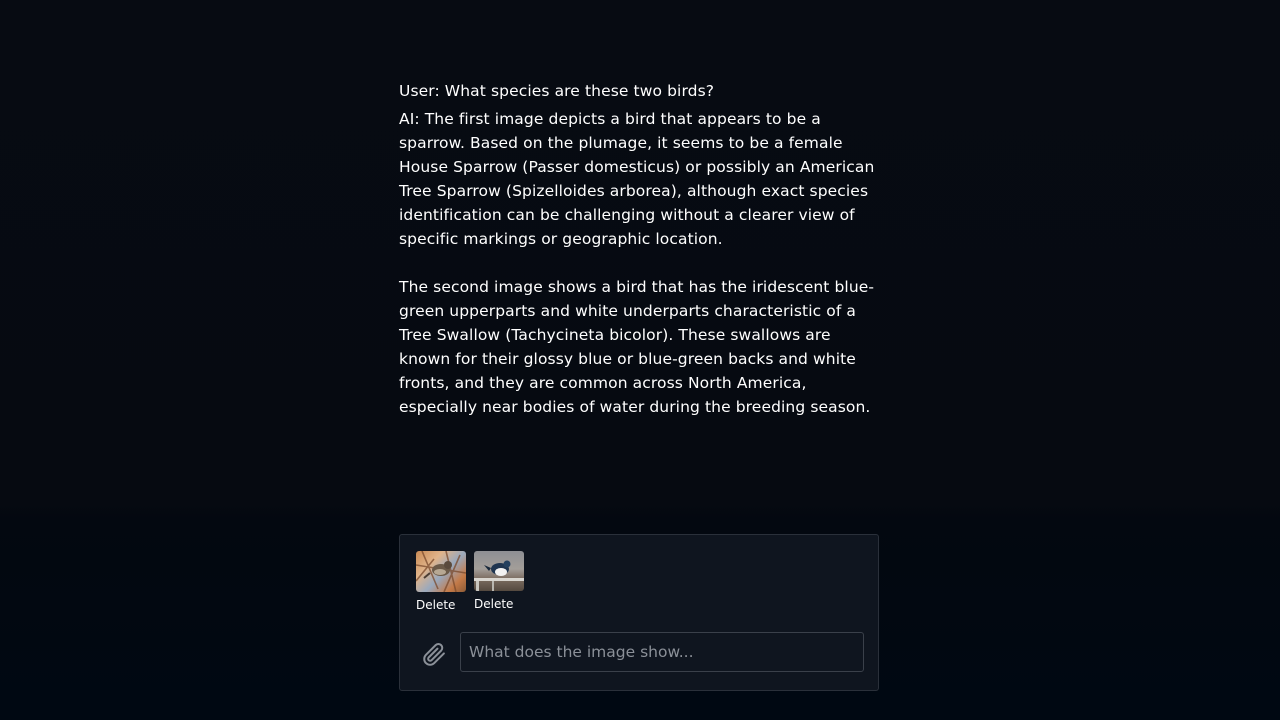  I want to click on message-composer: Delete Delete, so click(639, 612).